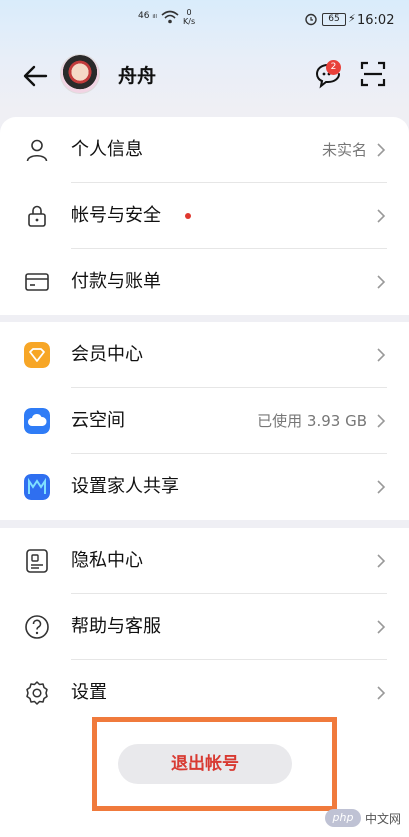 This screenshot has height=837, width=409. I want to click on payment-billing-label: 付款与账单, so click(116, 281).